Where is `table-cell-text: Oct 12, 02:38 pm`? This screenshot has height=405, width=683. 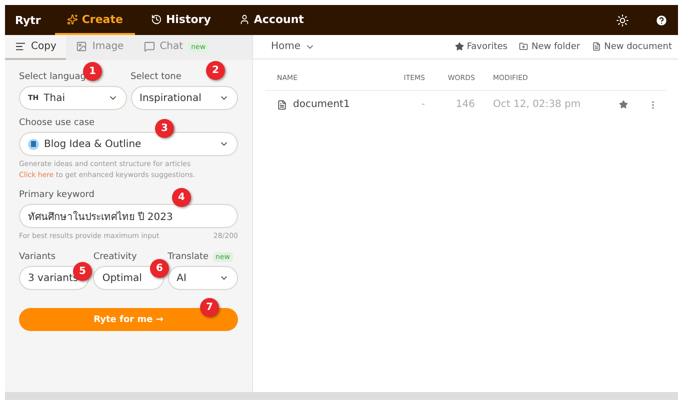 table-cell-text: Oct 12, 02:38 pm is located at coordinates (537, 105).